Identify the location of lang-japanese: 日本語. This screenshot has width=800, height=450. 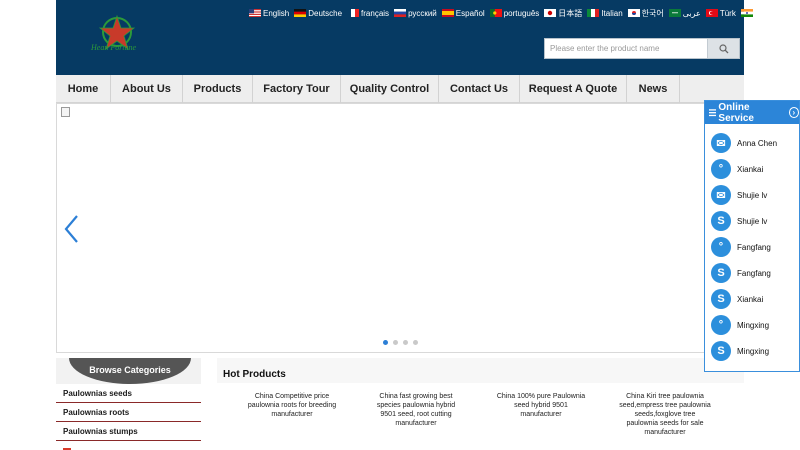
(563, 13).